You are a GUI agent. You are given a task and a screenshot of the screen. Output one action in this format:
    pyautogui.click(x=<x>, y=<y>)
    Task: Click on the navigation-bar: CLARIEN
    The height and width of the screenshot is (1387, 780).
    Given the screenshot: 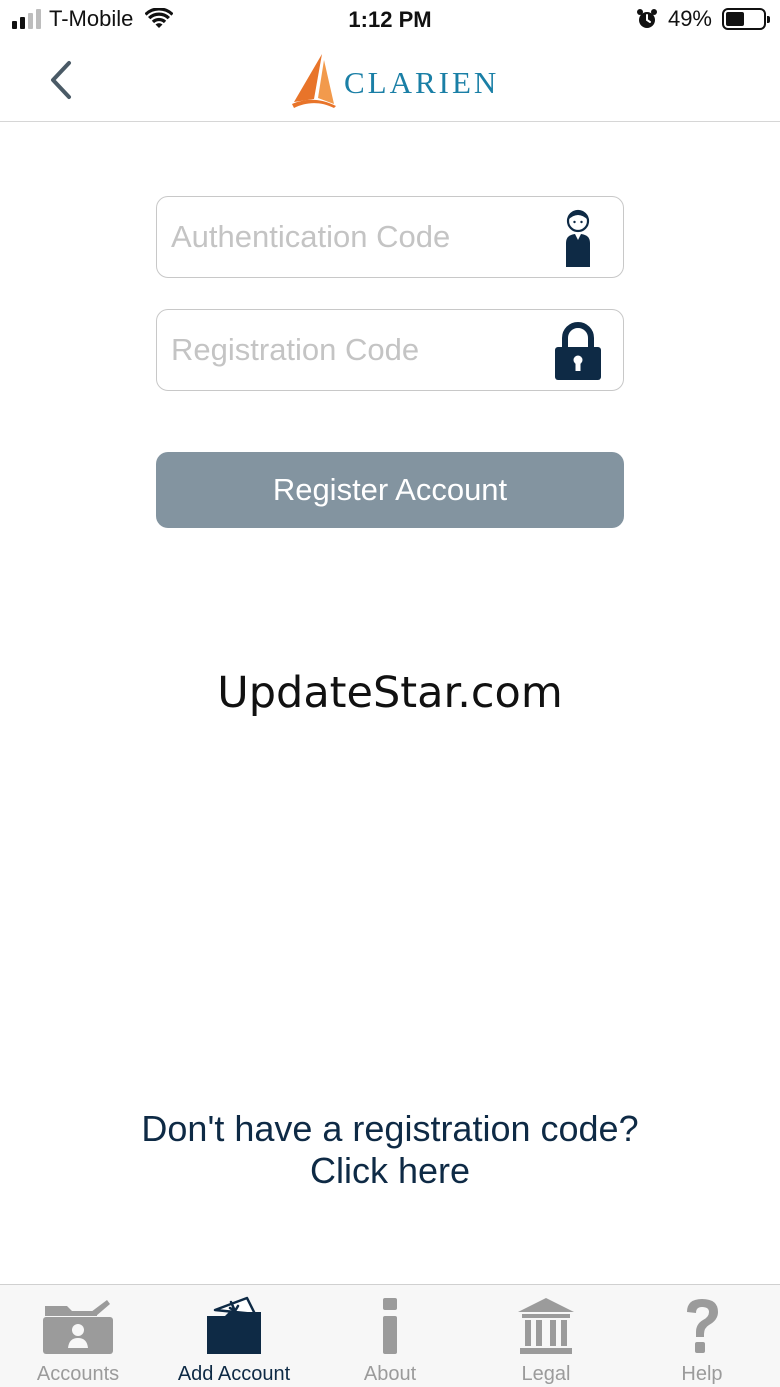 What is the action you would take?
    pyautogui.click(x=390, y=81)
    